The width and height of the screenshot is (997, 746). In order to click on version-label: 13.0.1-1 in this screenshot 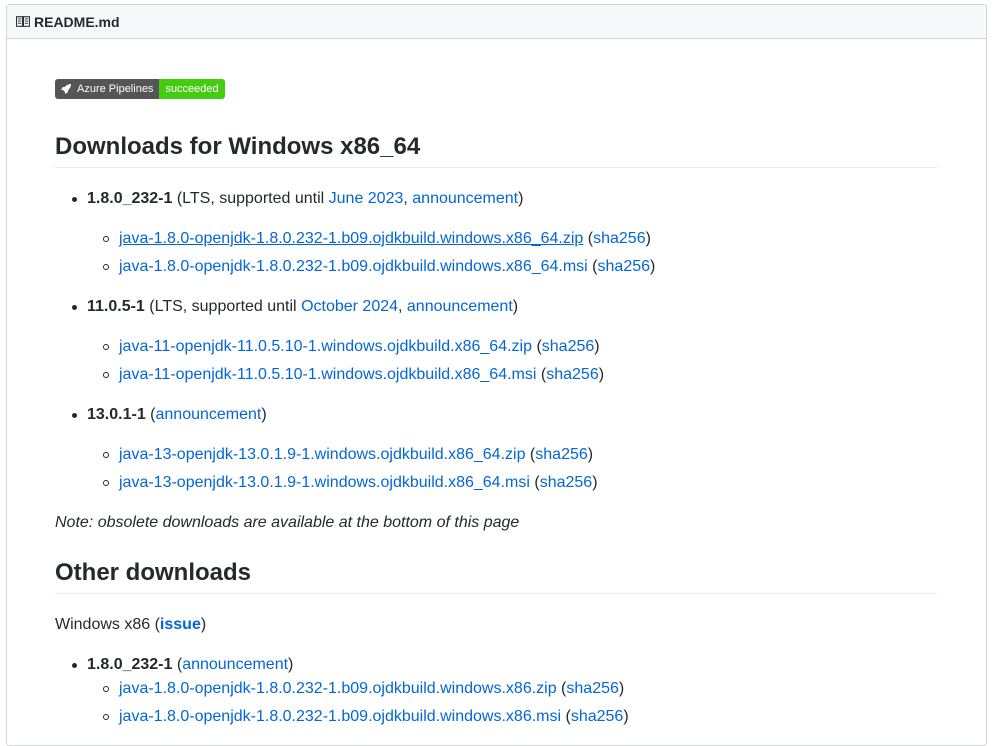, I will do `click(116, 414)`.